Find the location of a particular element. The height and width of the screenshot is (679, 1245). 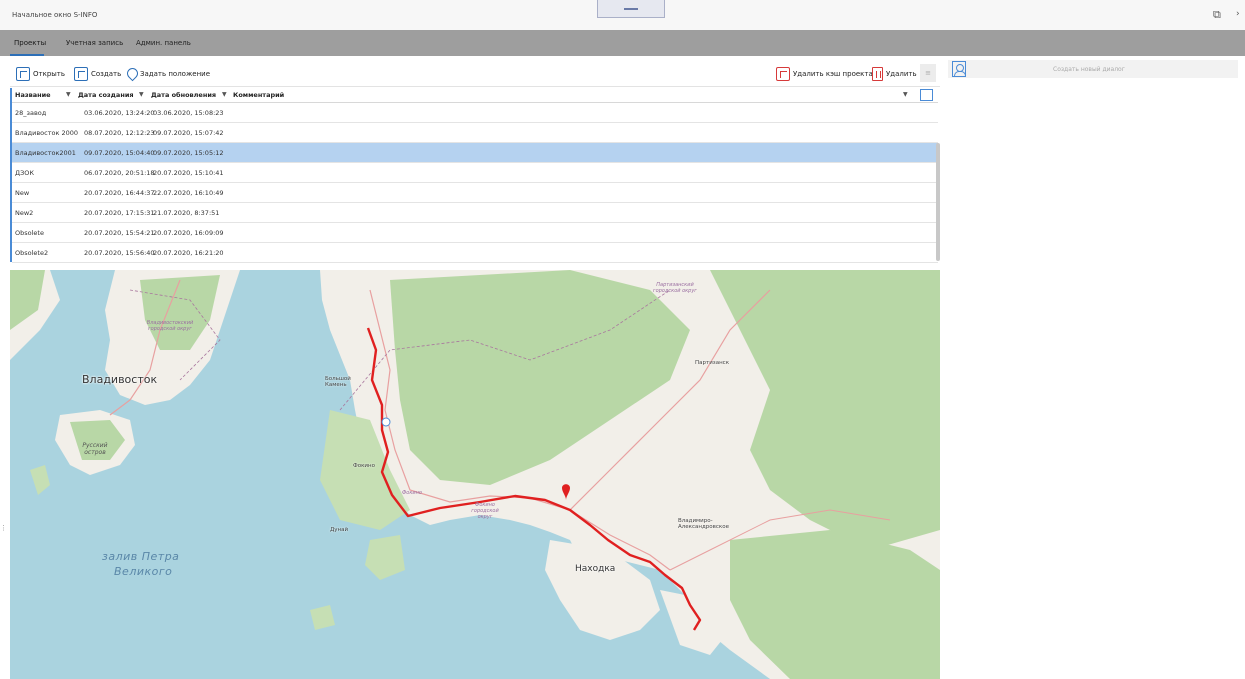

map-label-russky: Русский остров is located at coordinates (95, 449).